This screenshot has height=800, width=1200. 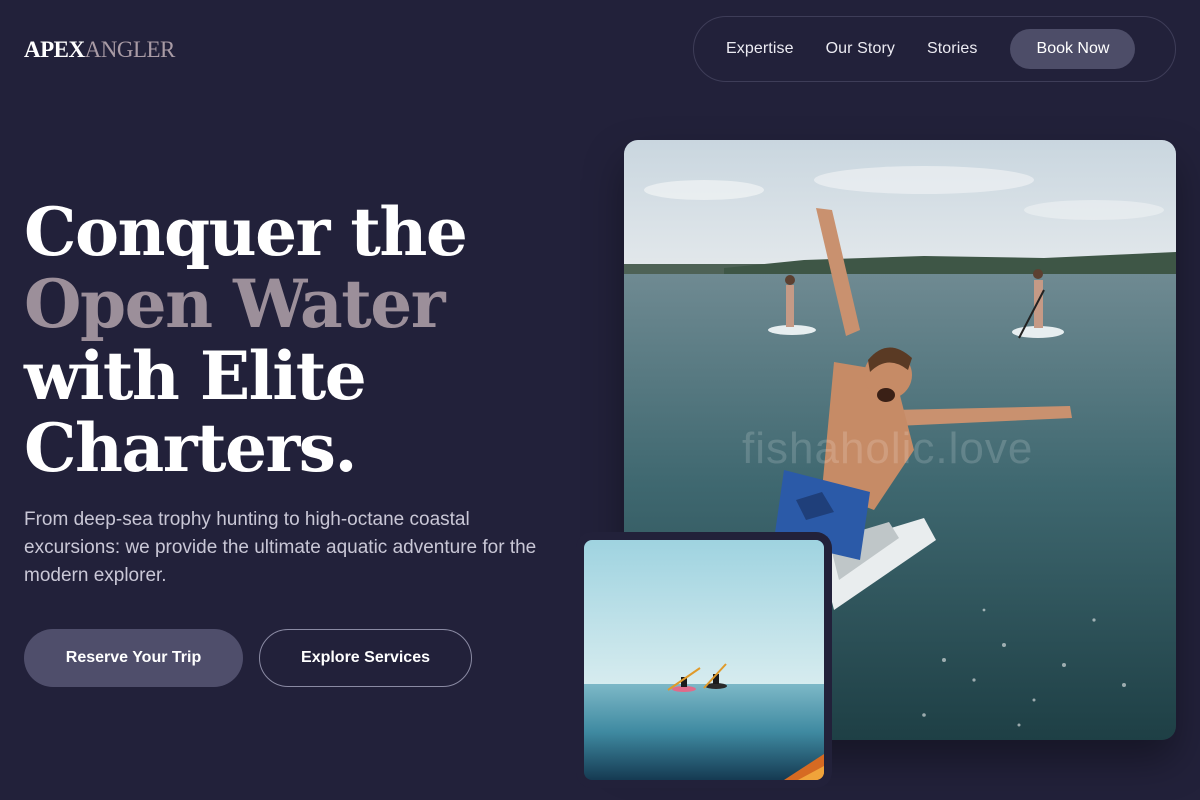 I want to click on photo-watermark: fishaholic.love, so click(x=888, y=448).